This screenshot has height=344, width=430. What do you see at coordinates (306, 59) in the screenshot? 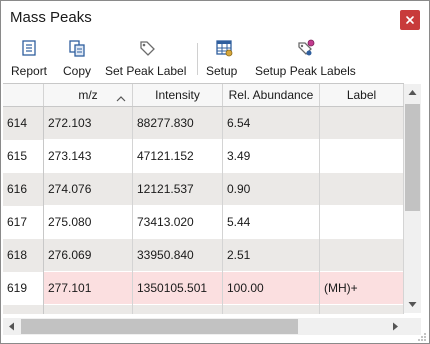
I see `setup-peak-labels-button: Setup Peak Labels` at bounding box center [306, 59].